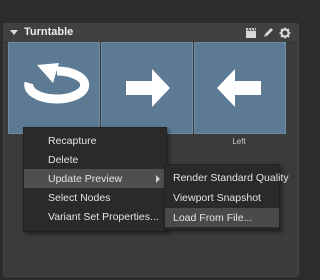  What do you see at coordinates (57, 83) in the screenshot?
I see `rotate-arrow-icon` at bounding box center [57, 83].